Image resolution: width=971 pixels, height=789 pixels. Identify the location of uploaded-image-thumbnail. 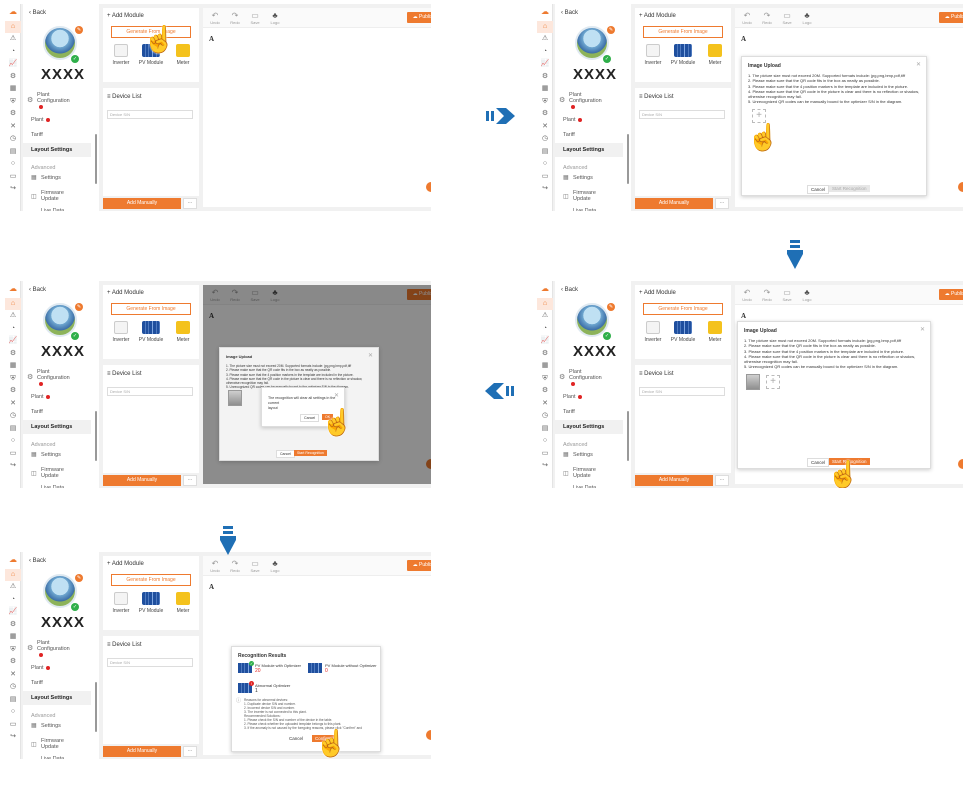
(235, 398).